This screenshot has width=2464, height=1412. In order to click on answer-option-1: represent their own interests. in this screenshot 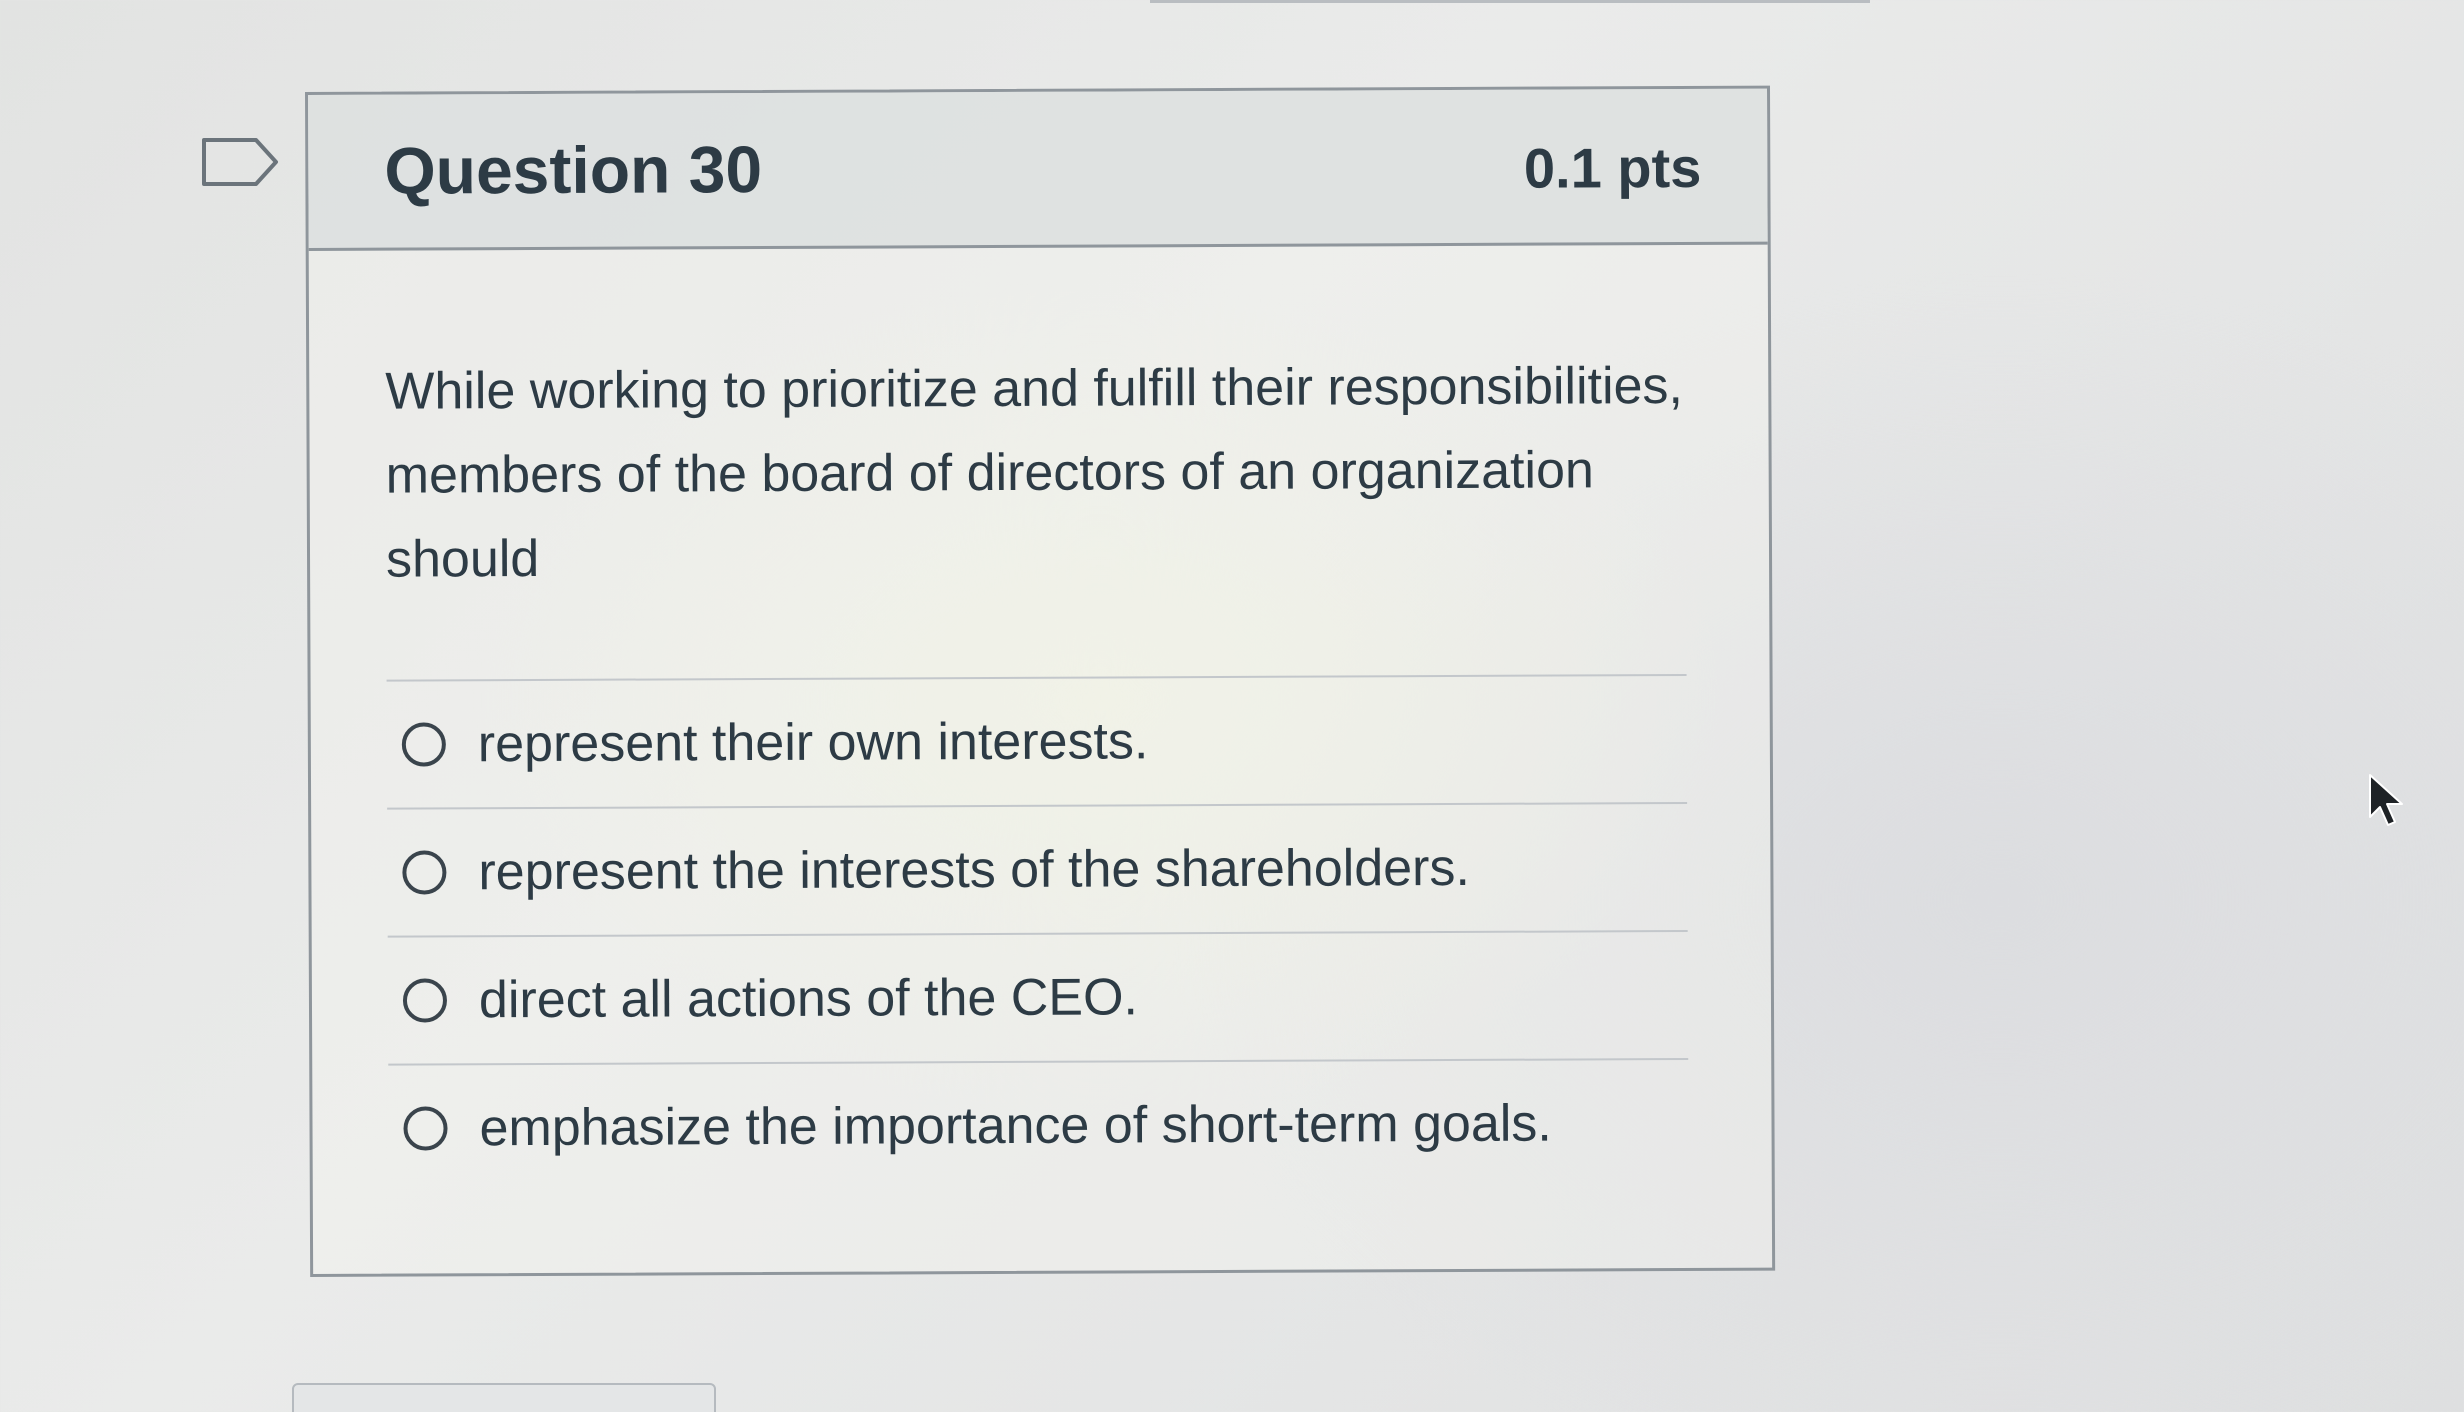, I will do `click(1037, 742)`.